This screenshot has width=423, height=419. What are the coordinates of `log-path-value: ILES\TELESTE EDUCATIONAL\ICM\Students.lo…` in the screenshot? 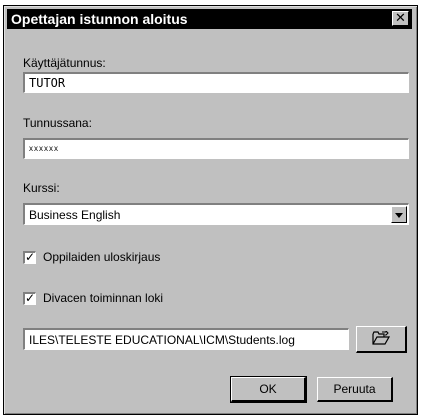 It's located at (162, 340).